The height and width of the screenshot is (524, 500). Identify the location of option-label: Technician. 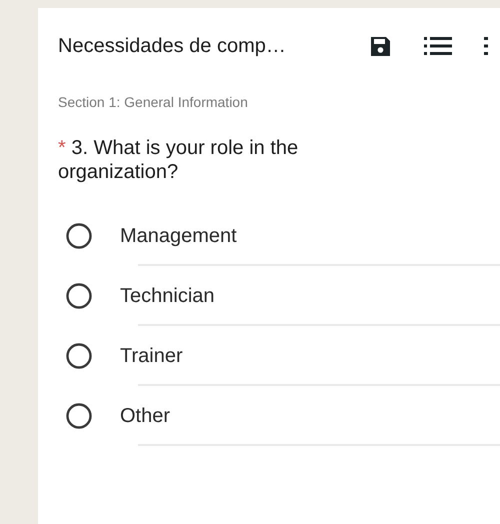
(167, 296).